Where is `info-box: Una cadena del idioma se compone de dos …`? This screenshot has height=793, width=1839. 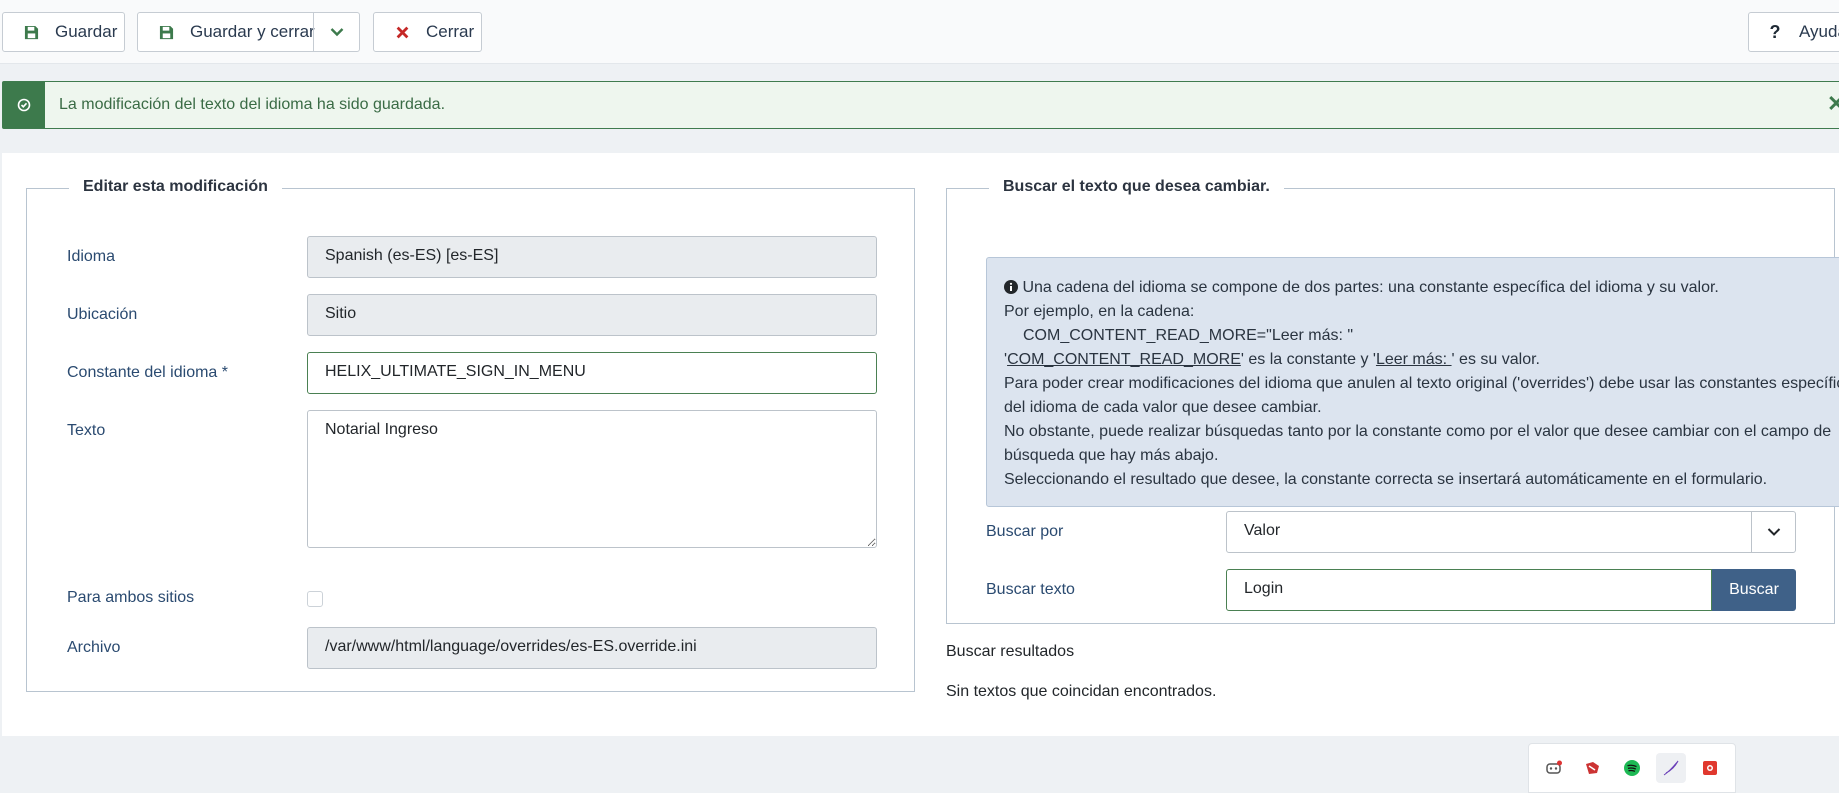
info-box: Una cadena del idioma se compone de dos … is located at coordinates (1412, 382).